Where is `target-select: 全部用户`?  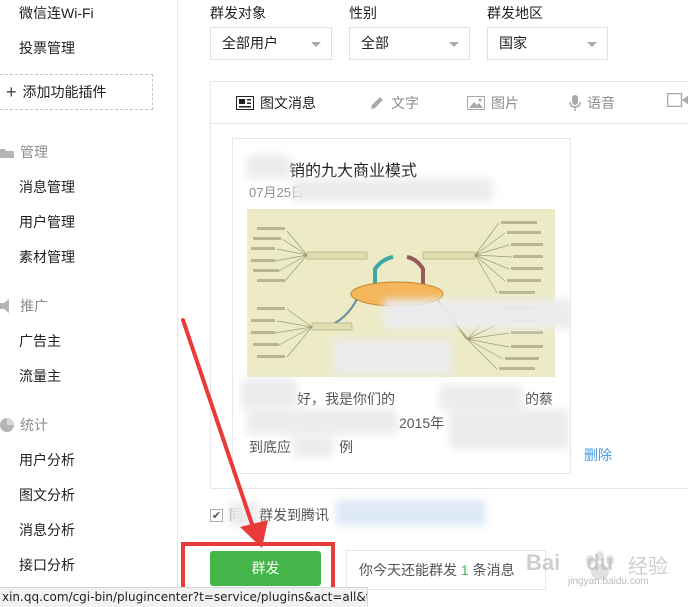
target-select: 全部用户 is located at coordinates (271, 43).